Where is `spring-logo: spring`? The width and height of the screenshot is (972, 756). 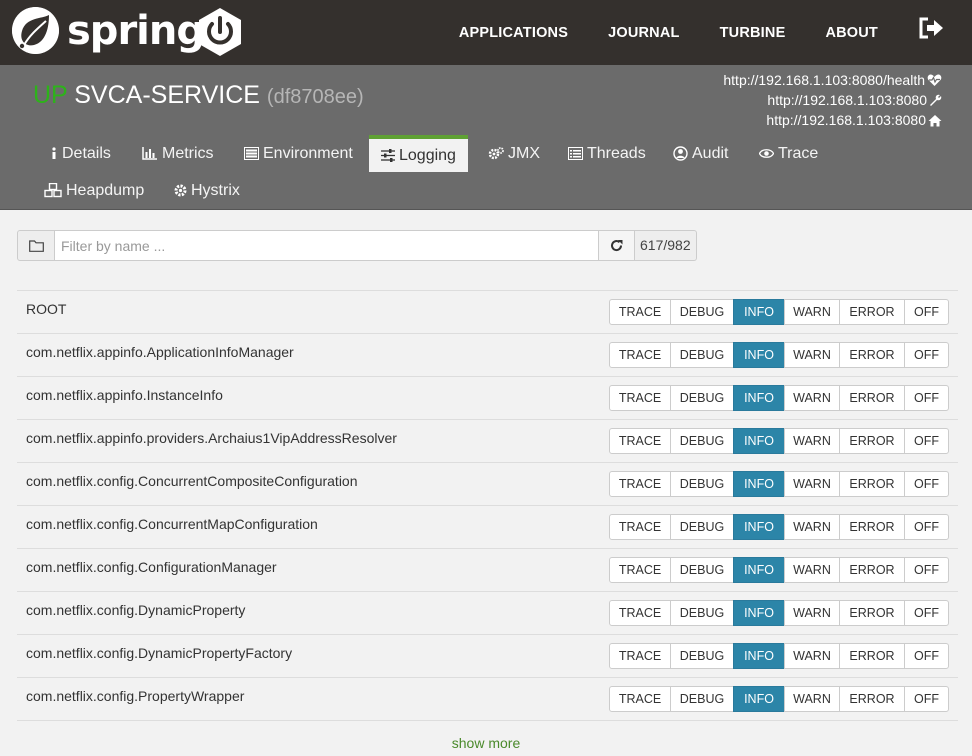 spring-logo: spring is located at coordinates (108, 30).